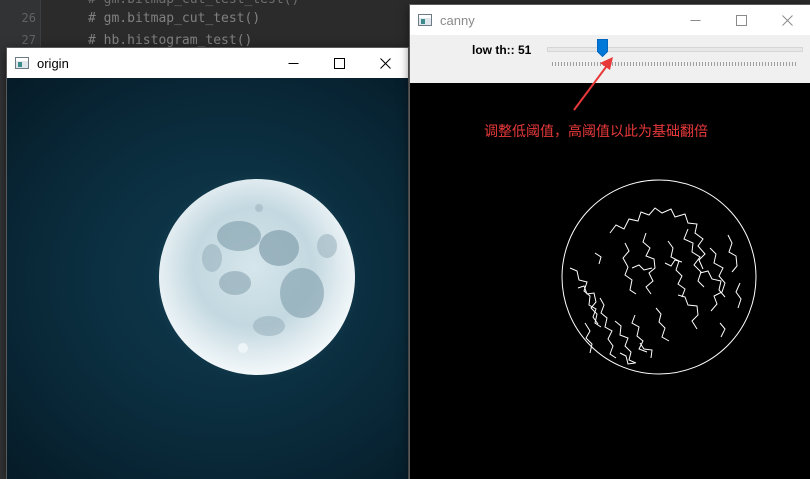 Image resolution: width=810 pixels, height=479 pixels. Describe the element at coordinates (502, 50) in the screenshot. I see `trackbar-label: low th:: 51` at that location.